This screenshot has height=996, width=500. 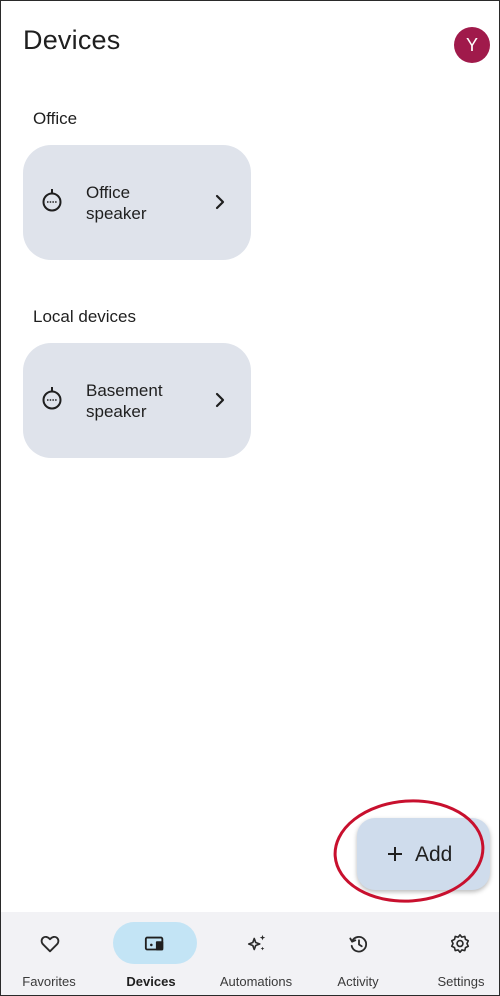 I want to click on device-label: Office speaker, so click(x=141, y=203).